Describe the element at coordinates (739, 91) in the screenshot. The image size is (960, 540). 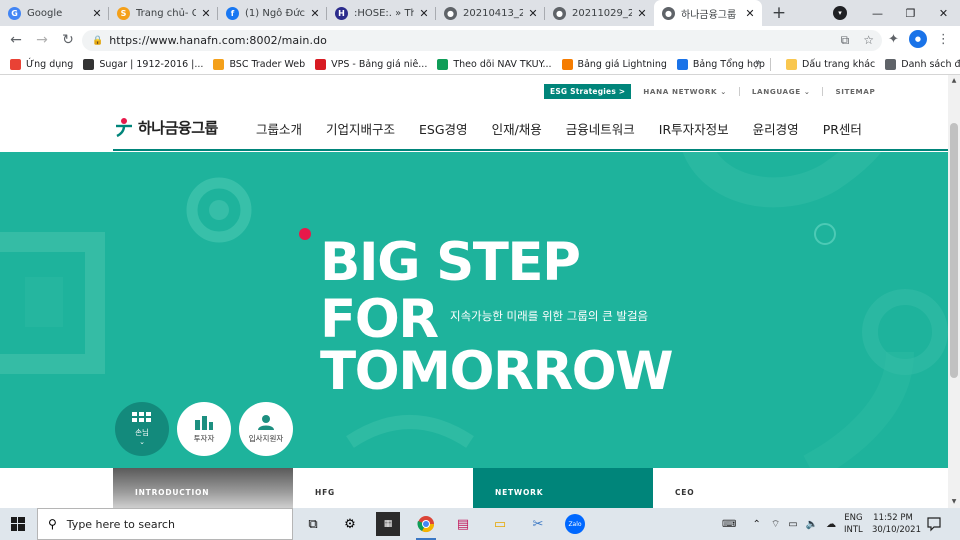
I see `divider` at that location.